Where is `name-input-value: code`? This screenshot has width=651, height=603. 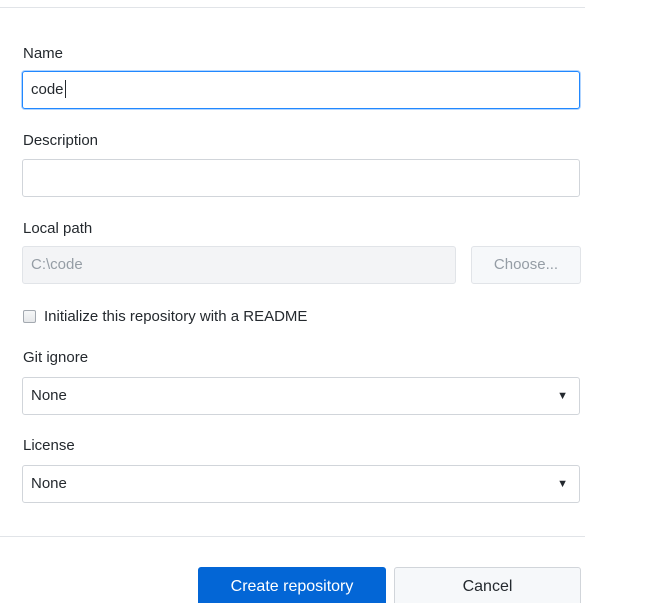 name-input-value: code is located at coordinates (47, 89).